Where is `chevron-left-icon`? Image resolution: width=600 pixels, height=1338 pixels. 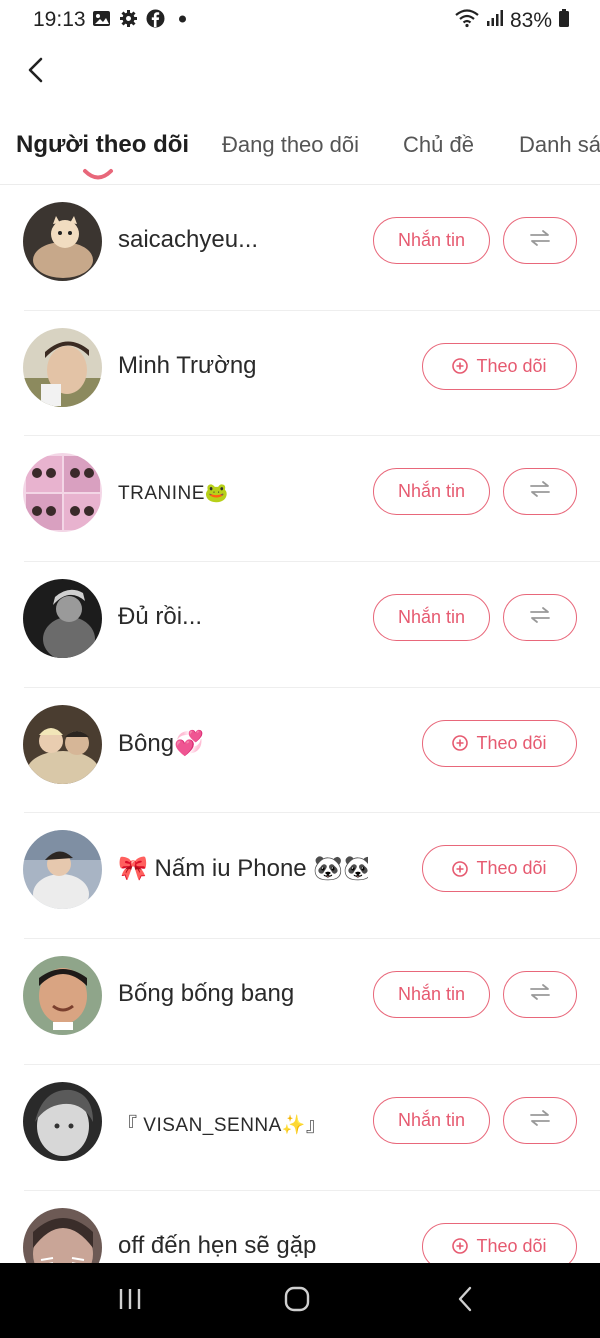 chevron-left-icon is located at coordinates (36, 72).